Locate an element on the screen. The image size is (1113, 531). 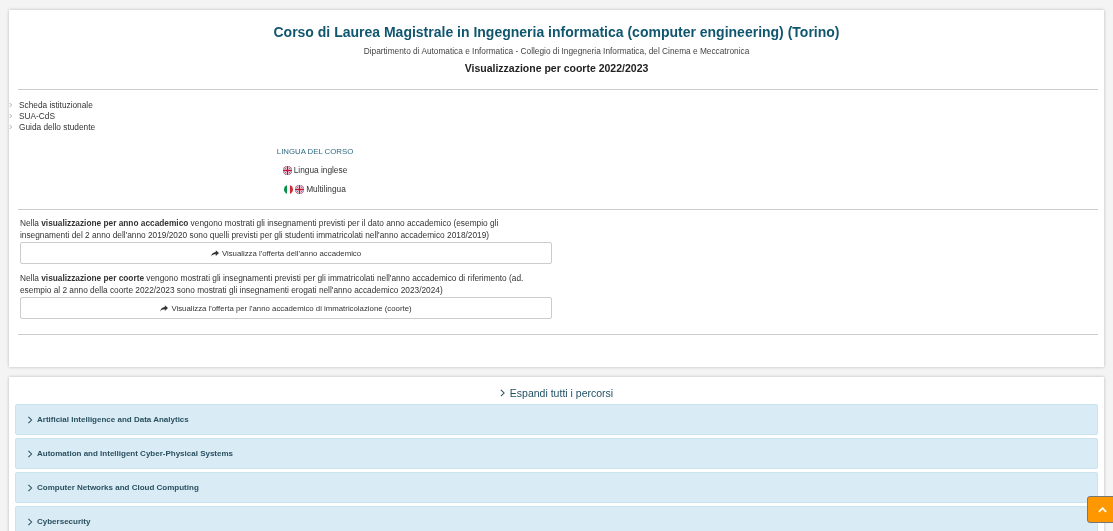
course-title: Corso di Laurea Magistrale in Ingegneria informatica (computer engineering) (Torino) is located at coordinates (556, 32).